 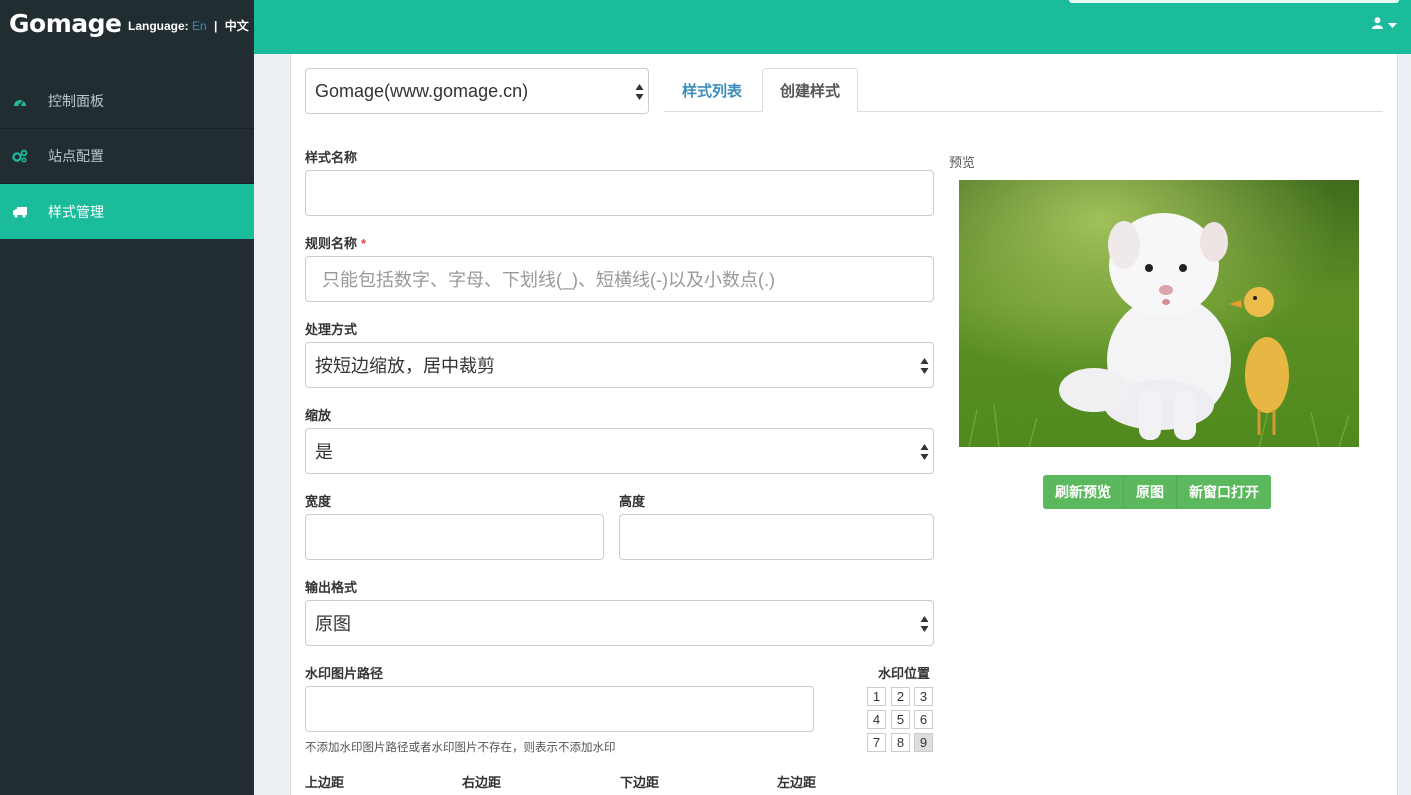 What do you see at coordinates (1392, 25) in the screenshot?
I see `caret-down-icon` at bounding box center [1392, 25].